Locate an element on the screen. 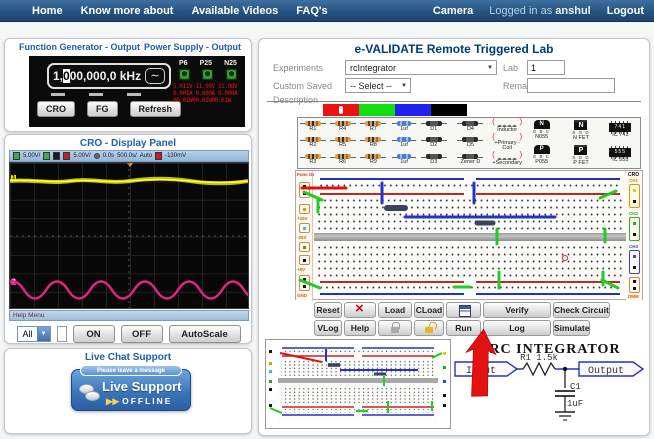 The height and width of the screenshot is (439, 654). wire-color-green is located at coordinates (377, 110).